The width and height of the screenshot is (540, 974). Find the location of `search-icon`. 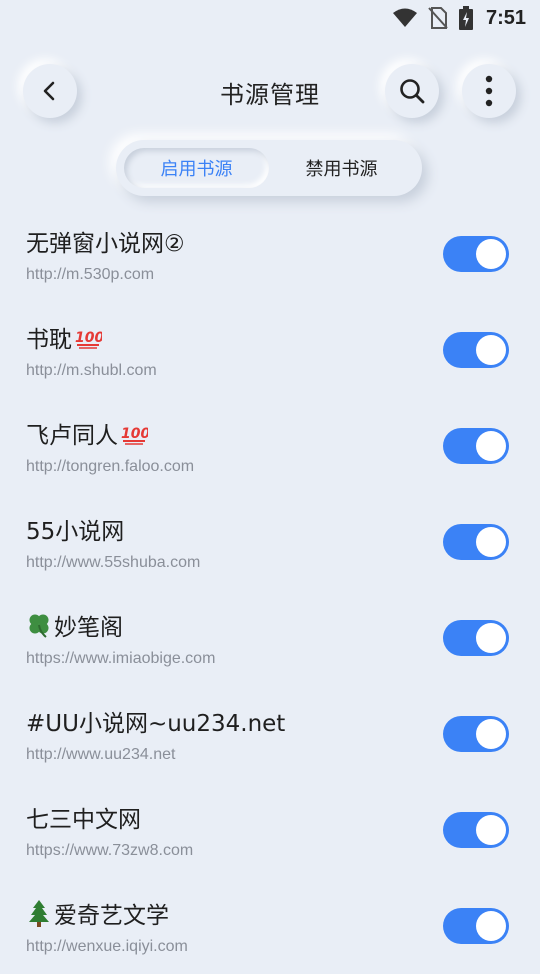

search-icon is located at coordinates (412, 91).